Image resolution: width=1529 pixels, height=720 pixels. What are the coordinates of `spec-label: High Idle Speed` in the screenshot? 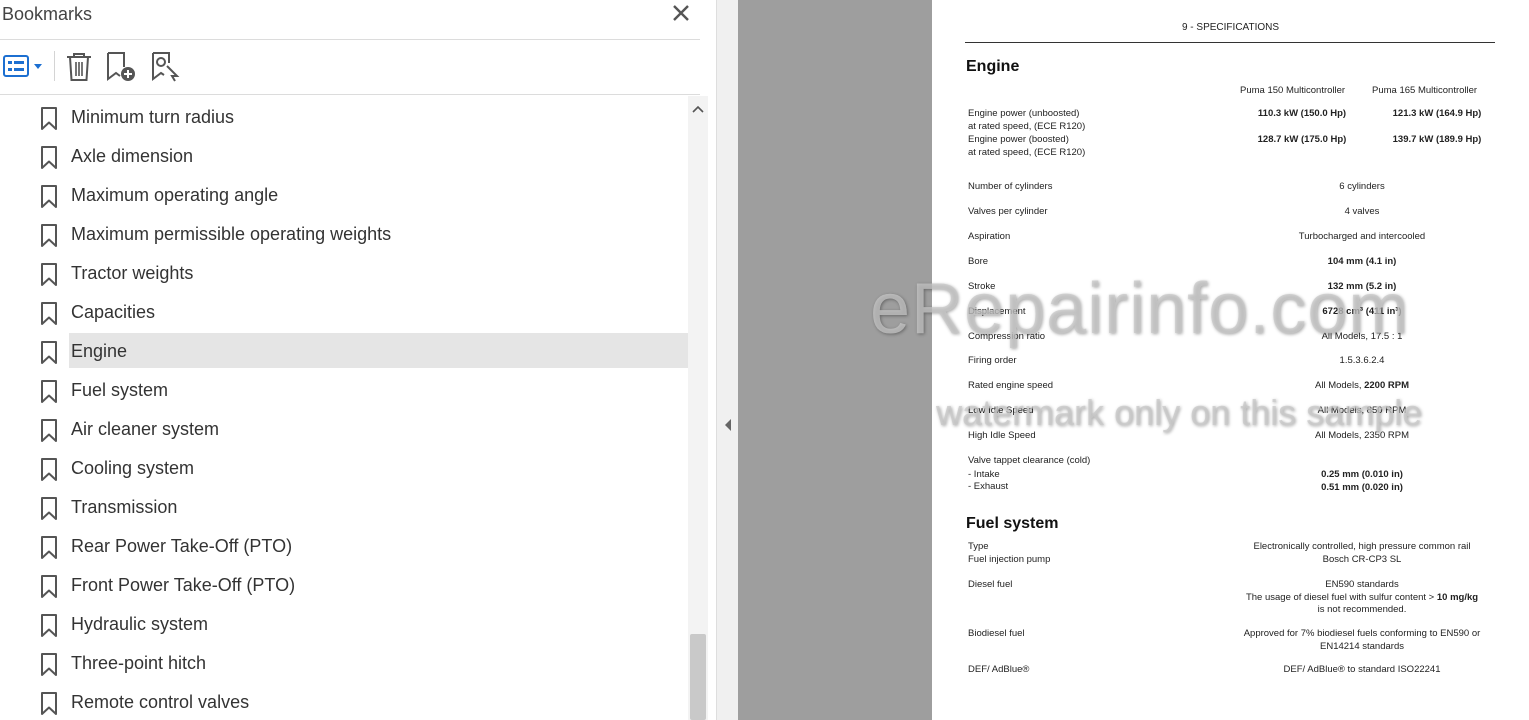 It's located at (1002, 435).